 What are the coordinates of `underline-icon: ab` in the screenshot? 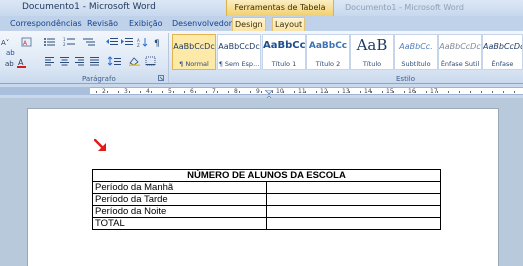 It's located at (8, 62).